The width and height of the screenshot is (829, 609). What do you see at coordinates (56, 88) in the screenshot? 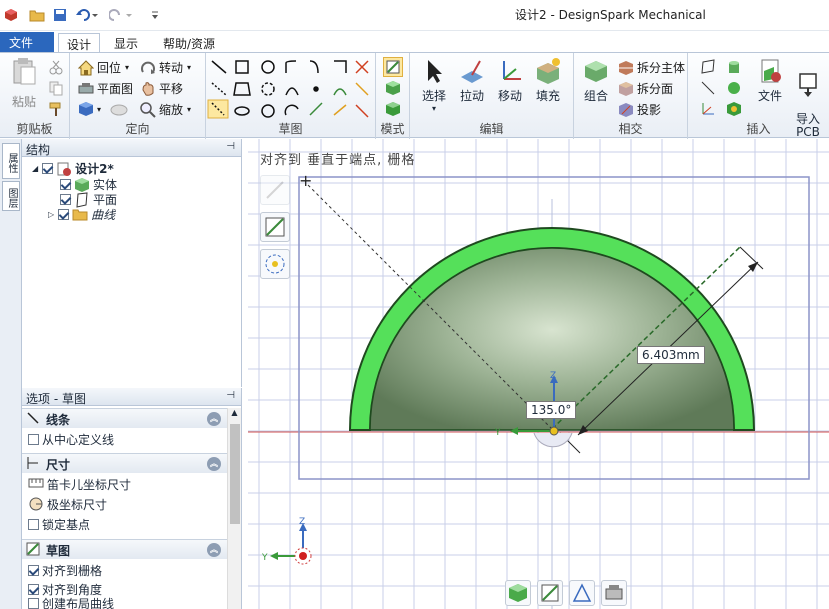
I see `copy-icon` at bounding box center [56, 88].